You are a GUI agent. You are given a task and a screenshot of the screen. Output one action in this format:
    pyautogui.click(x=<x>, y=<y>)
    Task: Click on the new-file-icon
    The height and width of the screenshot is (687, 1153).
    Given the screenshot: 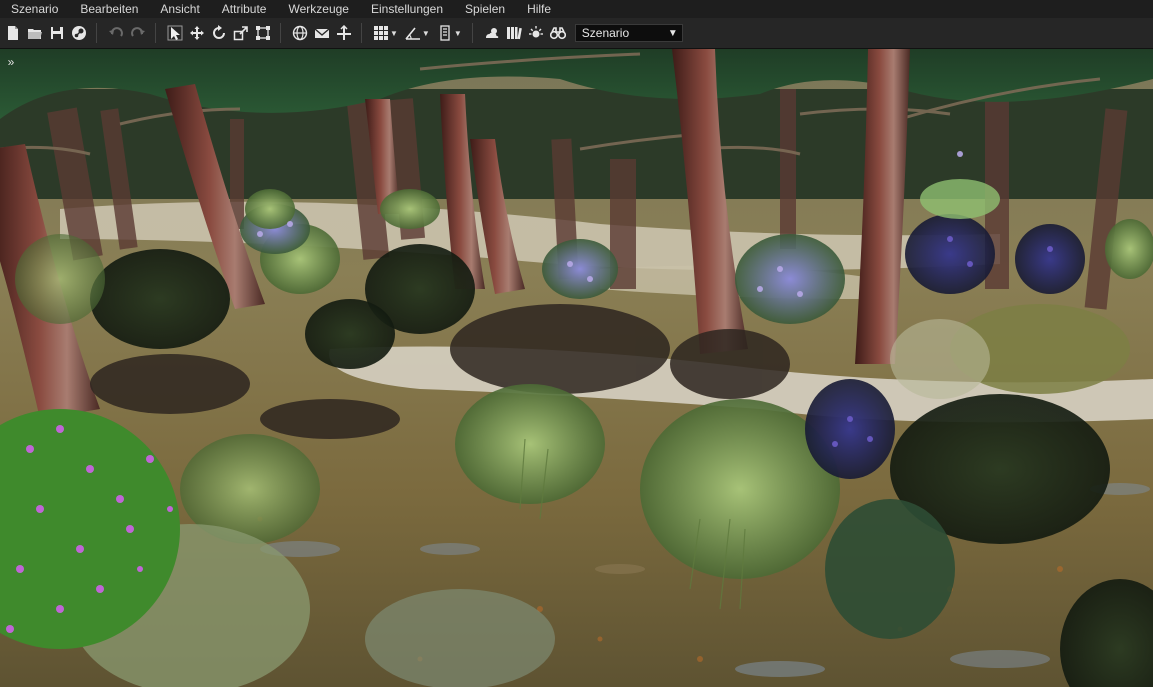 What is the action you would take?
    pyautogui.click(x=13, y=33)
    